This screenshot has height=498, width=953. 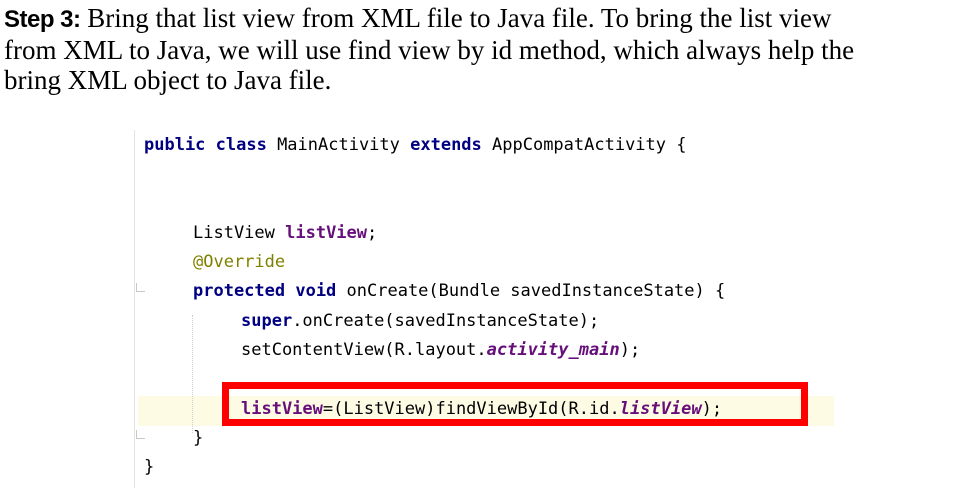 I want to click on code-line-class-close: }, so click(x=149, y=467).